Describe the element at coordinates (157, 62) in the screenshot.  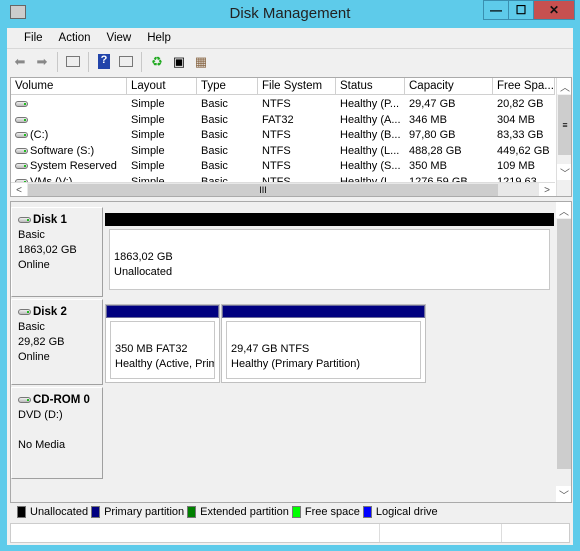
I see `refresh-icon: ♻` at that location.